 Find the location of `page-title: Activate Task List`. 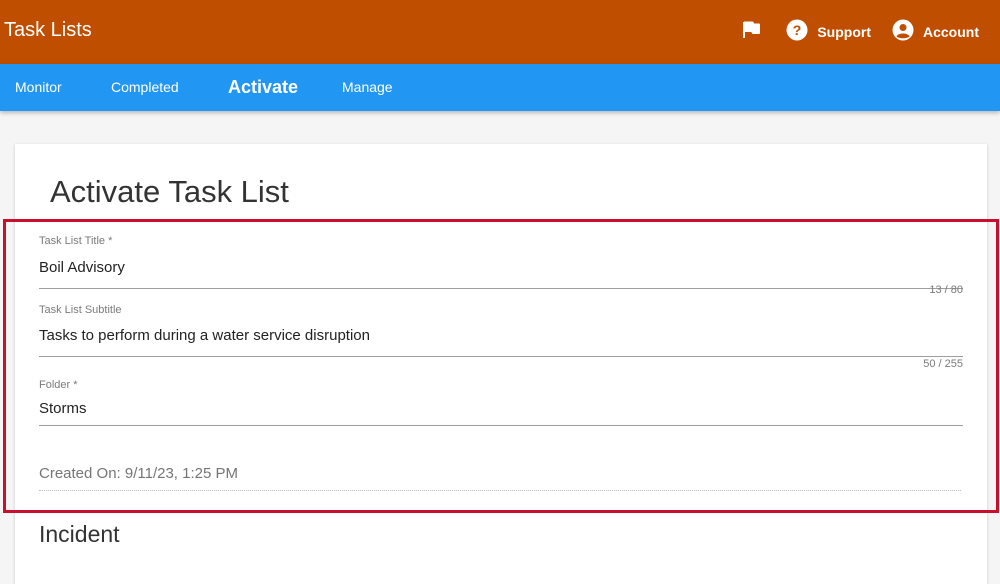

page-title: Activate Task List is located at coordinates (169, 191).